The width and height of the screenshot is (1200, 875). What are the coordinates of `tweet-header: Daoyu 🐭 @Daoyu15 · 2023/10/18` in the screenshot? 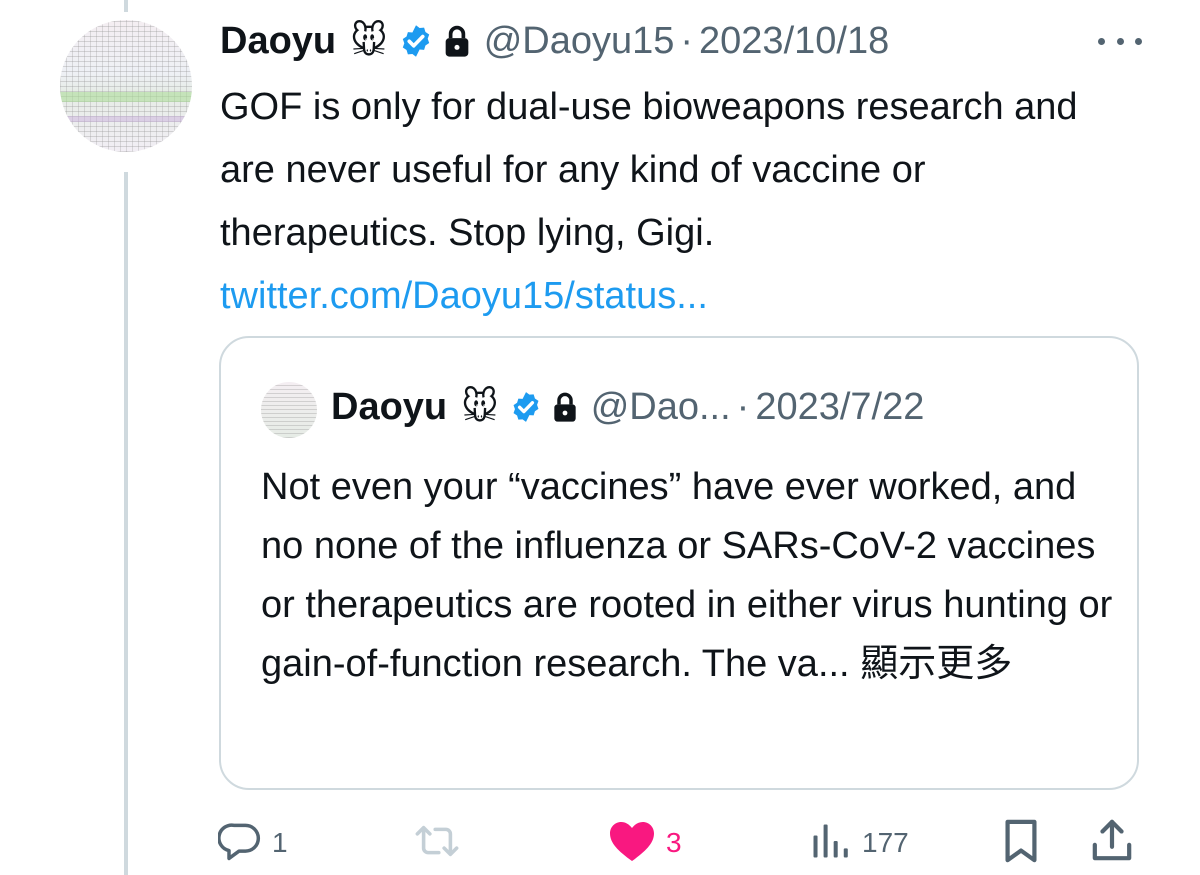 It's located at (554, 41).